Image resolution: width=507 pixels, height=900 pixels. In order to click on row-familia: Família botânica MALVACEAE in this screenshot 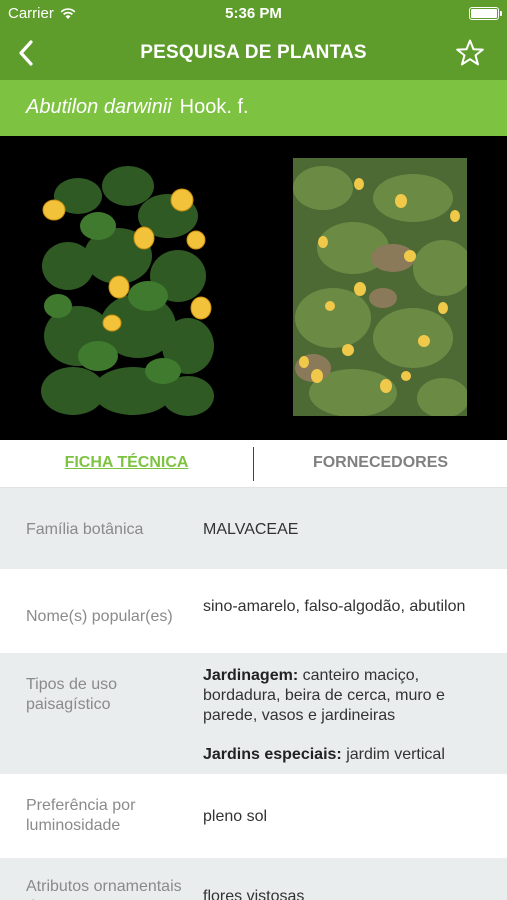, I will do `click(253, 529)`.